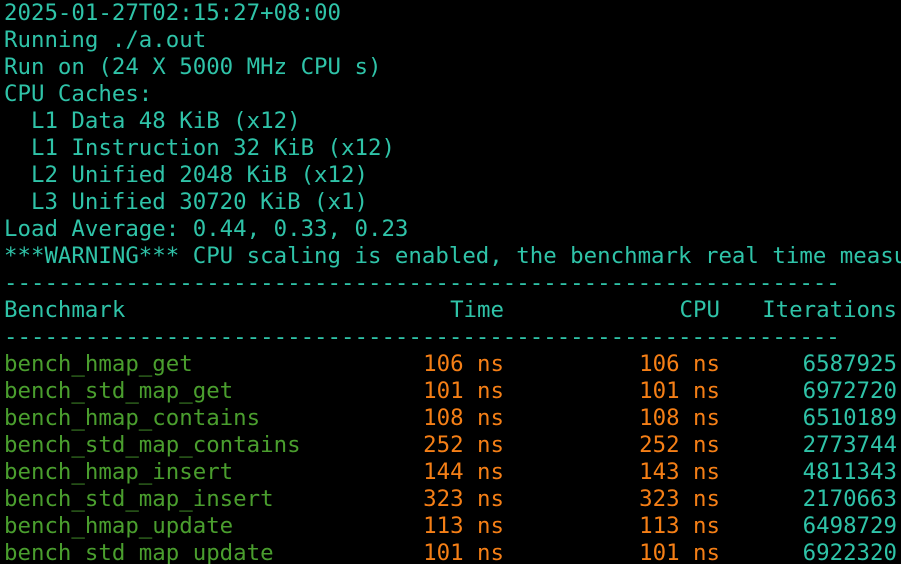 The width and height of the screenshot is (901, 564). Describe the element at coordinates (173, 13) in the screenshot. I see `timestamp-line: 2025-01-27T02:15:27+08:00` at that location.